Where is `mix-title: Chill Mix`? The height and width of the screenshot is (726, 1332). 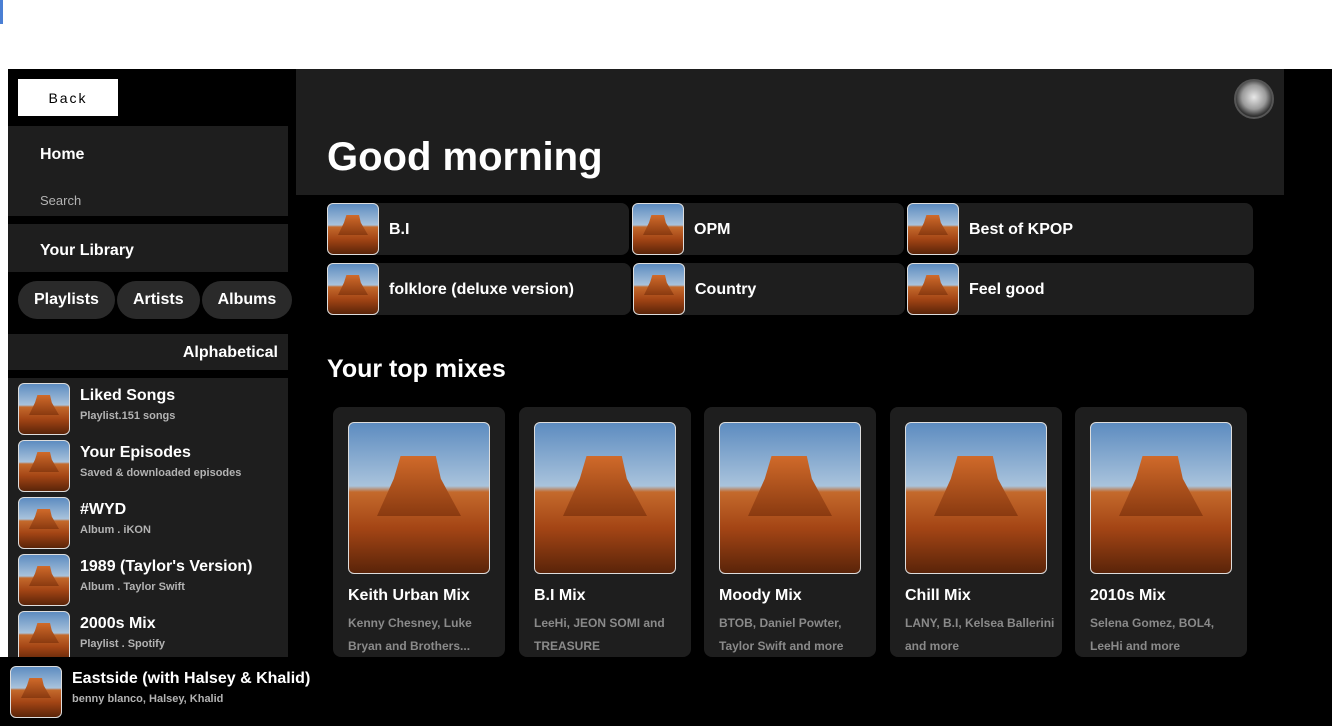 mix-title: Chill Mix is located at coordinates (938, 595).